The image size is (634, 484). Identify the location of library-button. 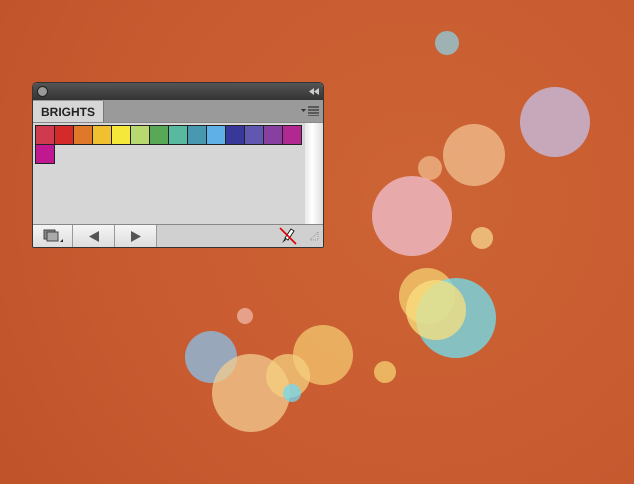
(53, 236).